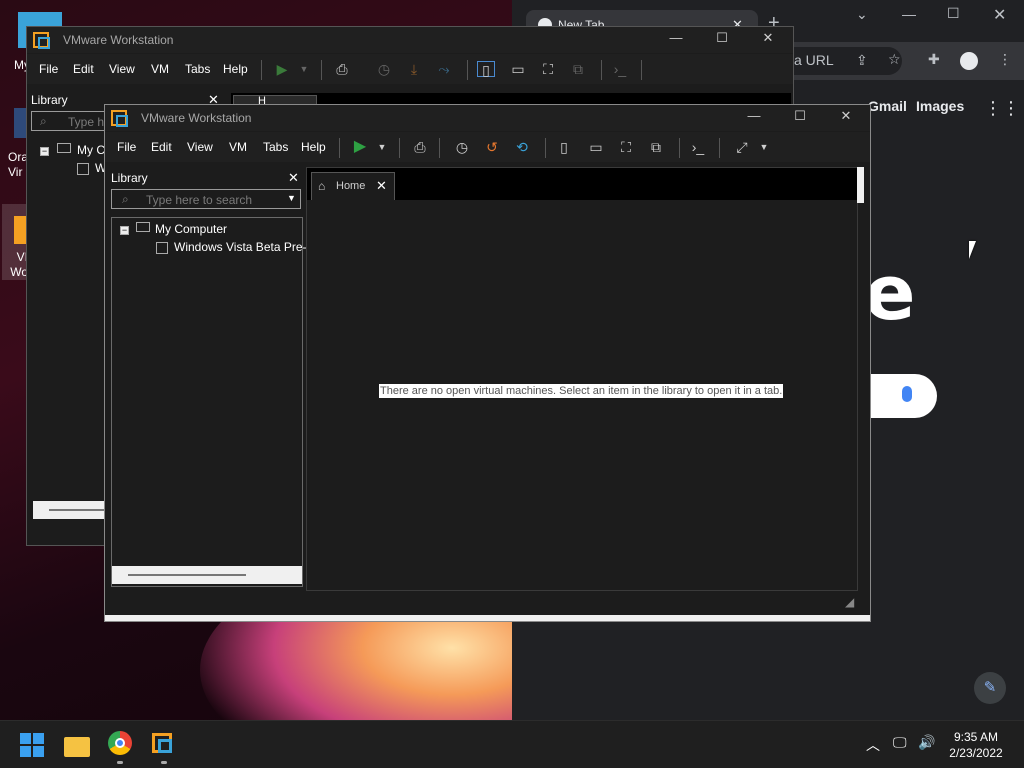  I want to click on tree-item-vm: Windows Vista Beta Pre-, so click(240, 247).